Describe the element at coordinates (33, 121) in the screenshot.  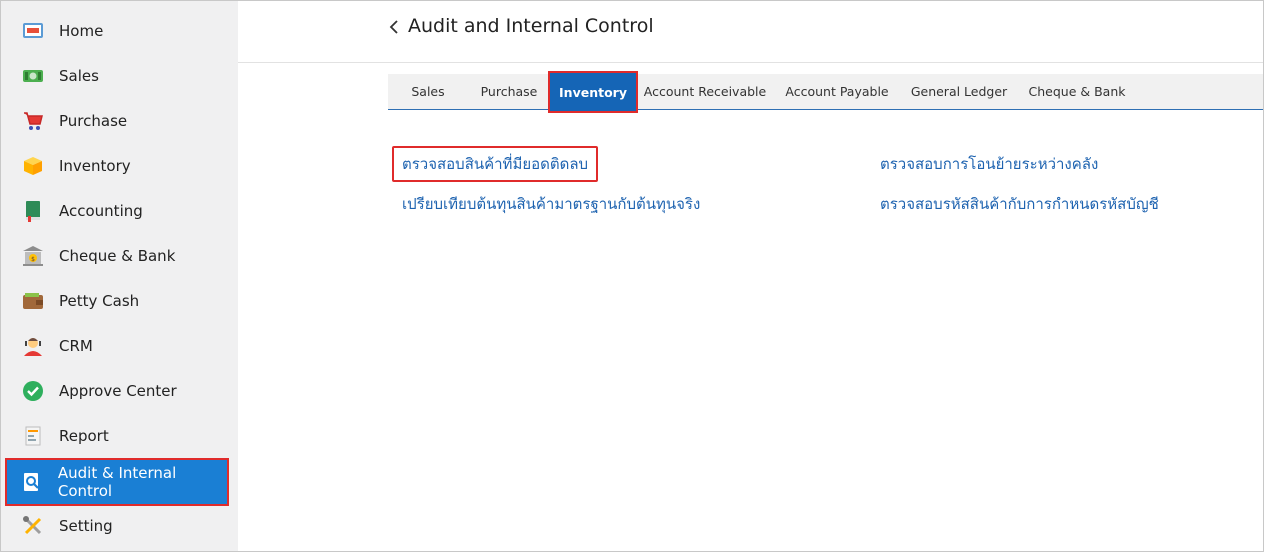
I see `cart-icon` at that location.